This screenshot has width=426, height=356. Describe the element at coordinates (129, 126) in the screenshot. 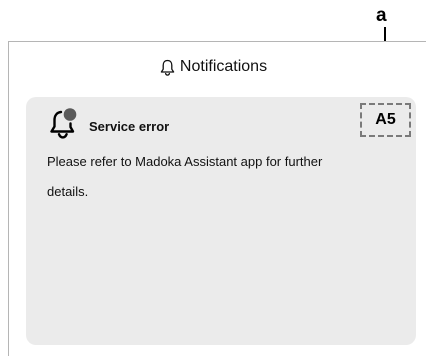

I see `notification-title: Service error` at that location.